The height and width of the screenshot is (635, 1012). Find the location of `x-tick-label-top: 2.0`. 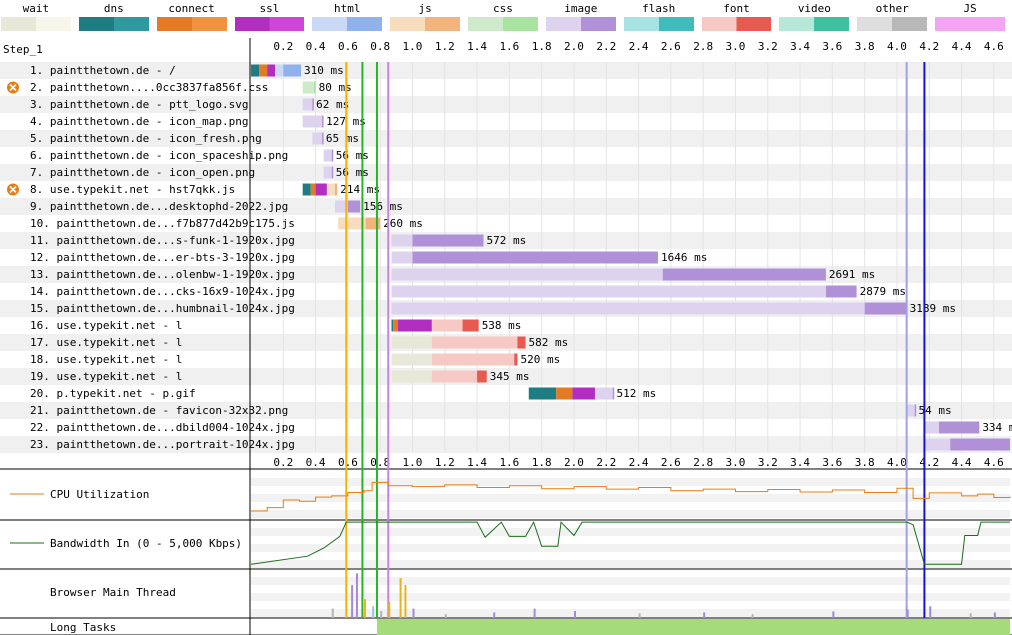

x-tick-label-top: 2.0 is located at coordinates (574, 46).